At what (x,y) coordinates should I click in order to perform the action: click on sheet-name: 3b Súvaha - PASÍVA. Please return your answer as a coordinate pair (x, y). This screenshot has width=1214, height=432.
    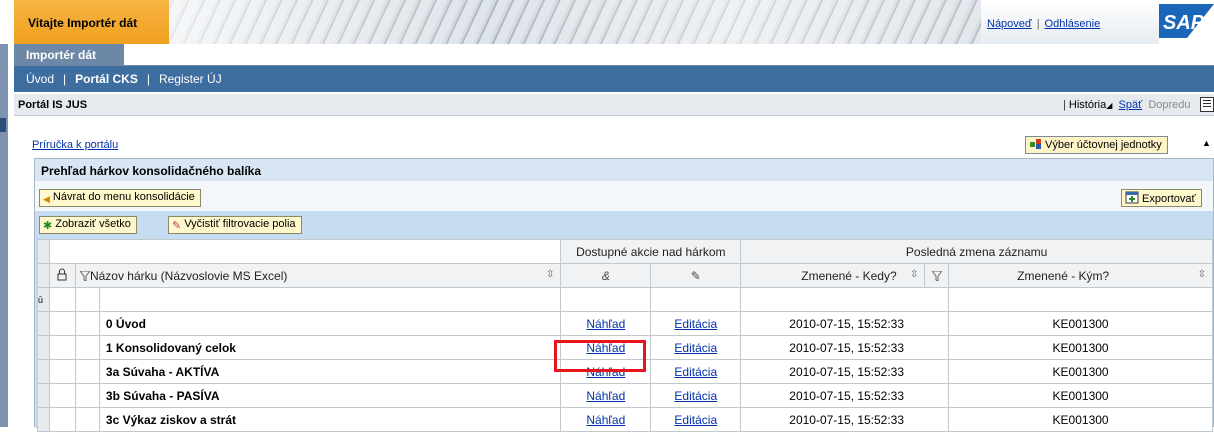
    Looking at the image, I should click on (330, 395).